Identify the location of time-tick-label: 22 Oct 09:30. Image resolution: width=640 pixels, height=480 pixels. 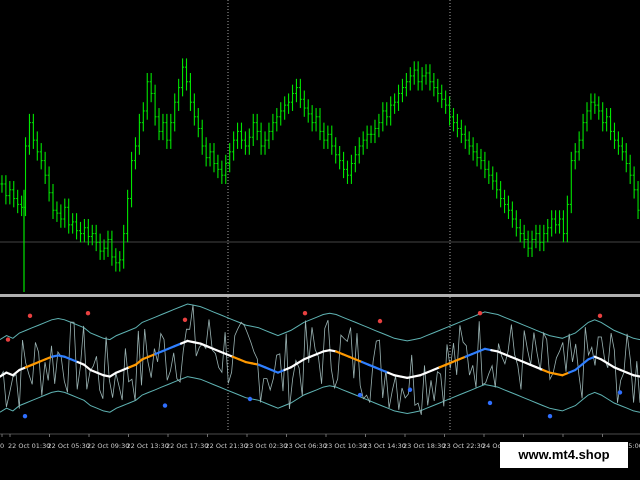
(108, 446).